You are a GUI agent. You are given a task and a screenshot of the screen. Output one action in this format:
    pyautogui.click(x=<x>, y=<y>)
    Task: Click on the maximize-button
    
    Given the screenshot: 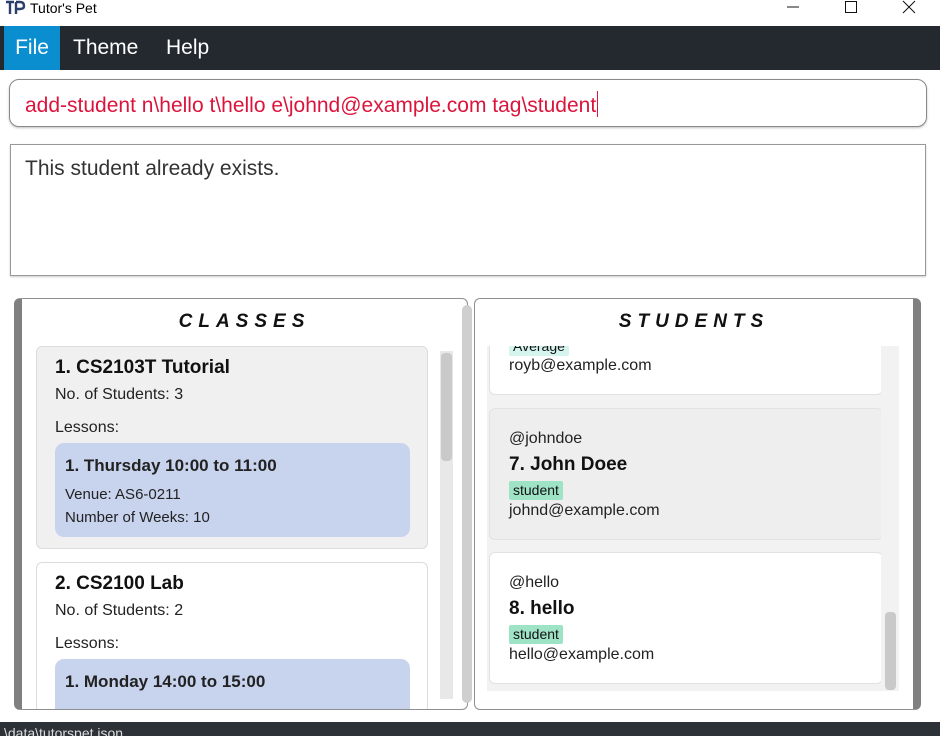 What is the action you would take?
    pyautogui.click(x=851, y=13)
    